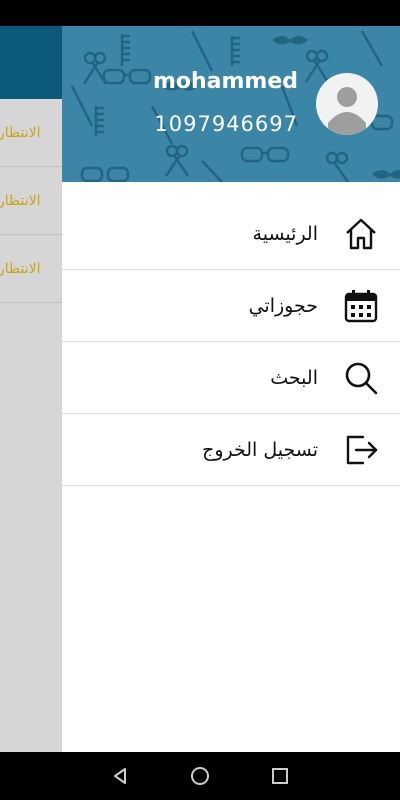  I want to click on home-circle-icon, so click(200, 776).